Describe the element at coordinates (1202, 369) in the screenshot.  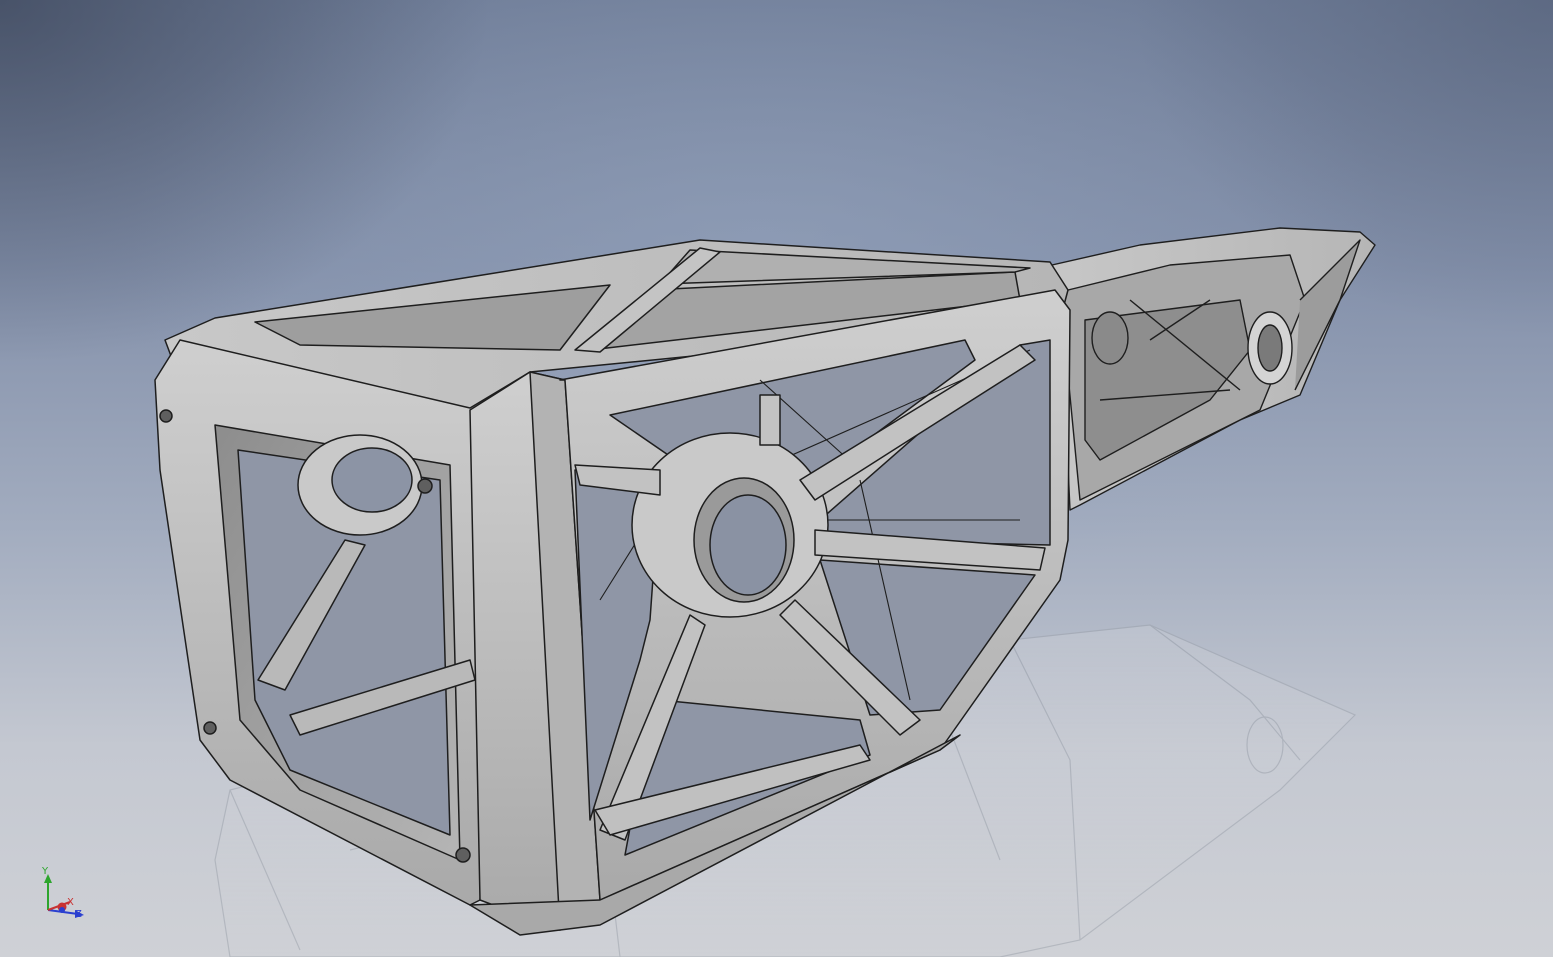
I see `rear-bracket` at that location.